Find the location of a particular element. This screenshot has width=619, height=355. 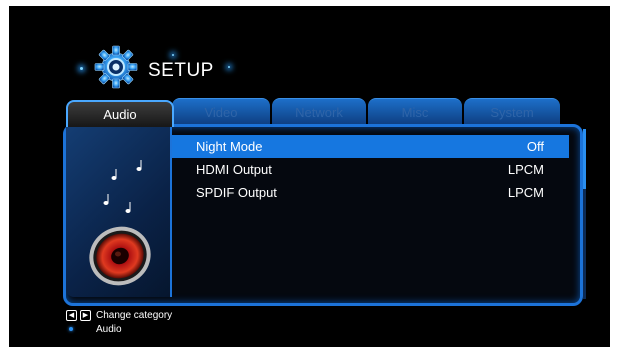

setting-value: Off is located at coordinates (535, 146).